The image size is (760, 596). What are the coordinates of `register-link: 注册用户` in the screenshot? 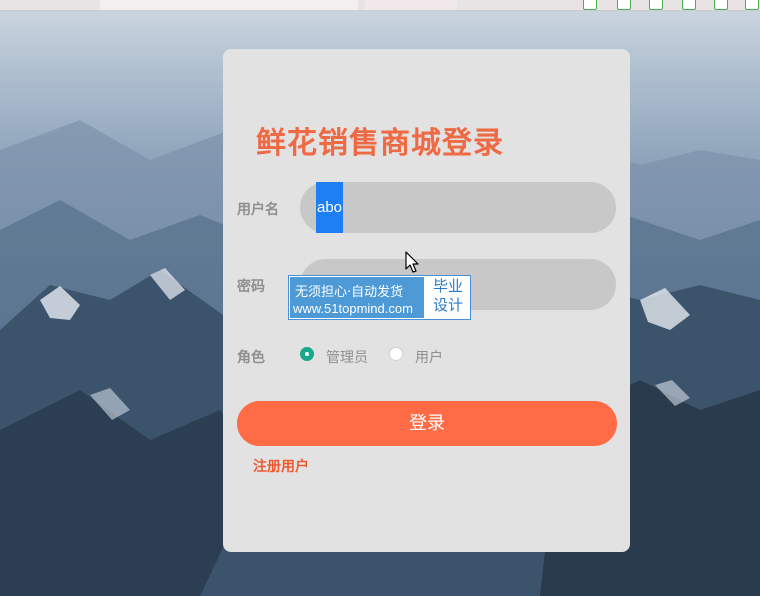 It's located at (281, 466).